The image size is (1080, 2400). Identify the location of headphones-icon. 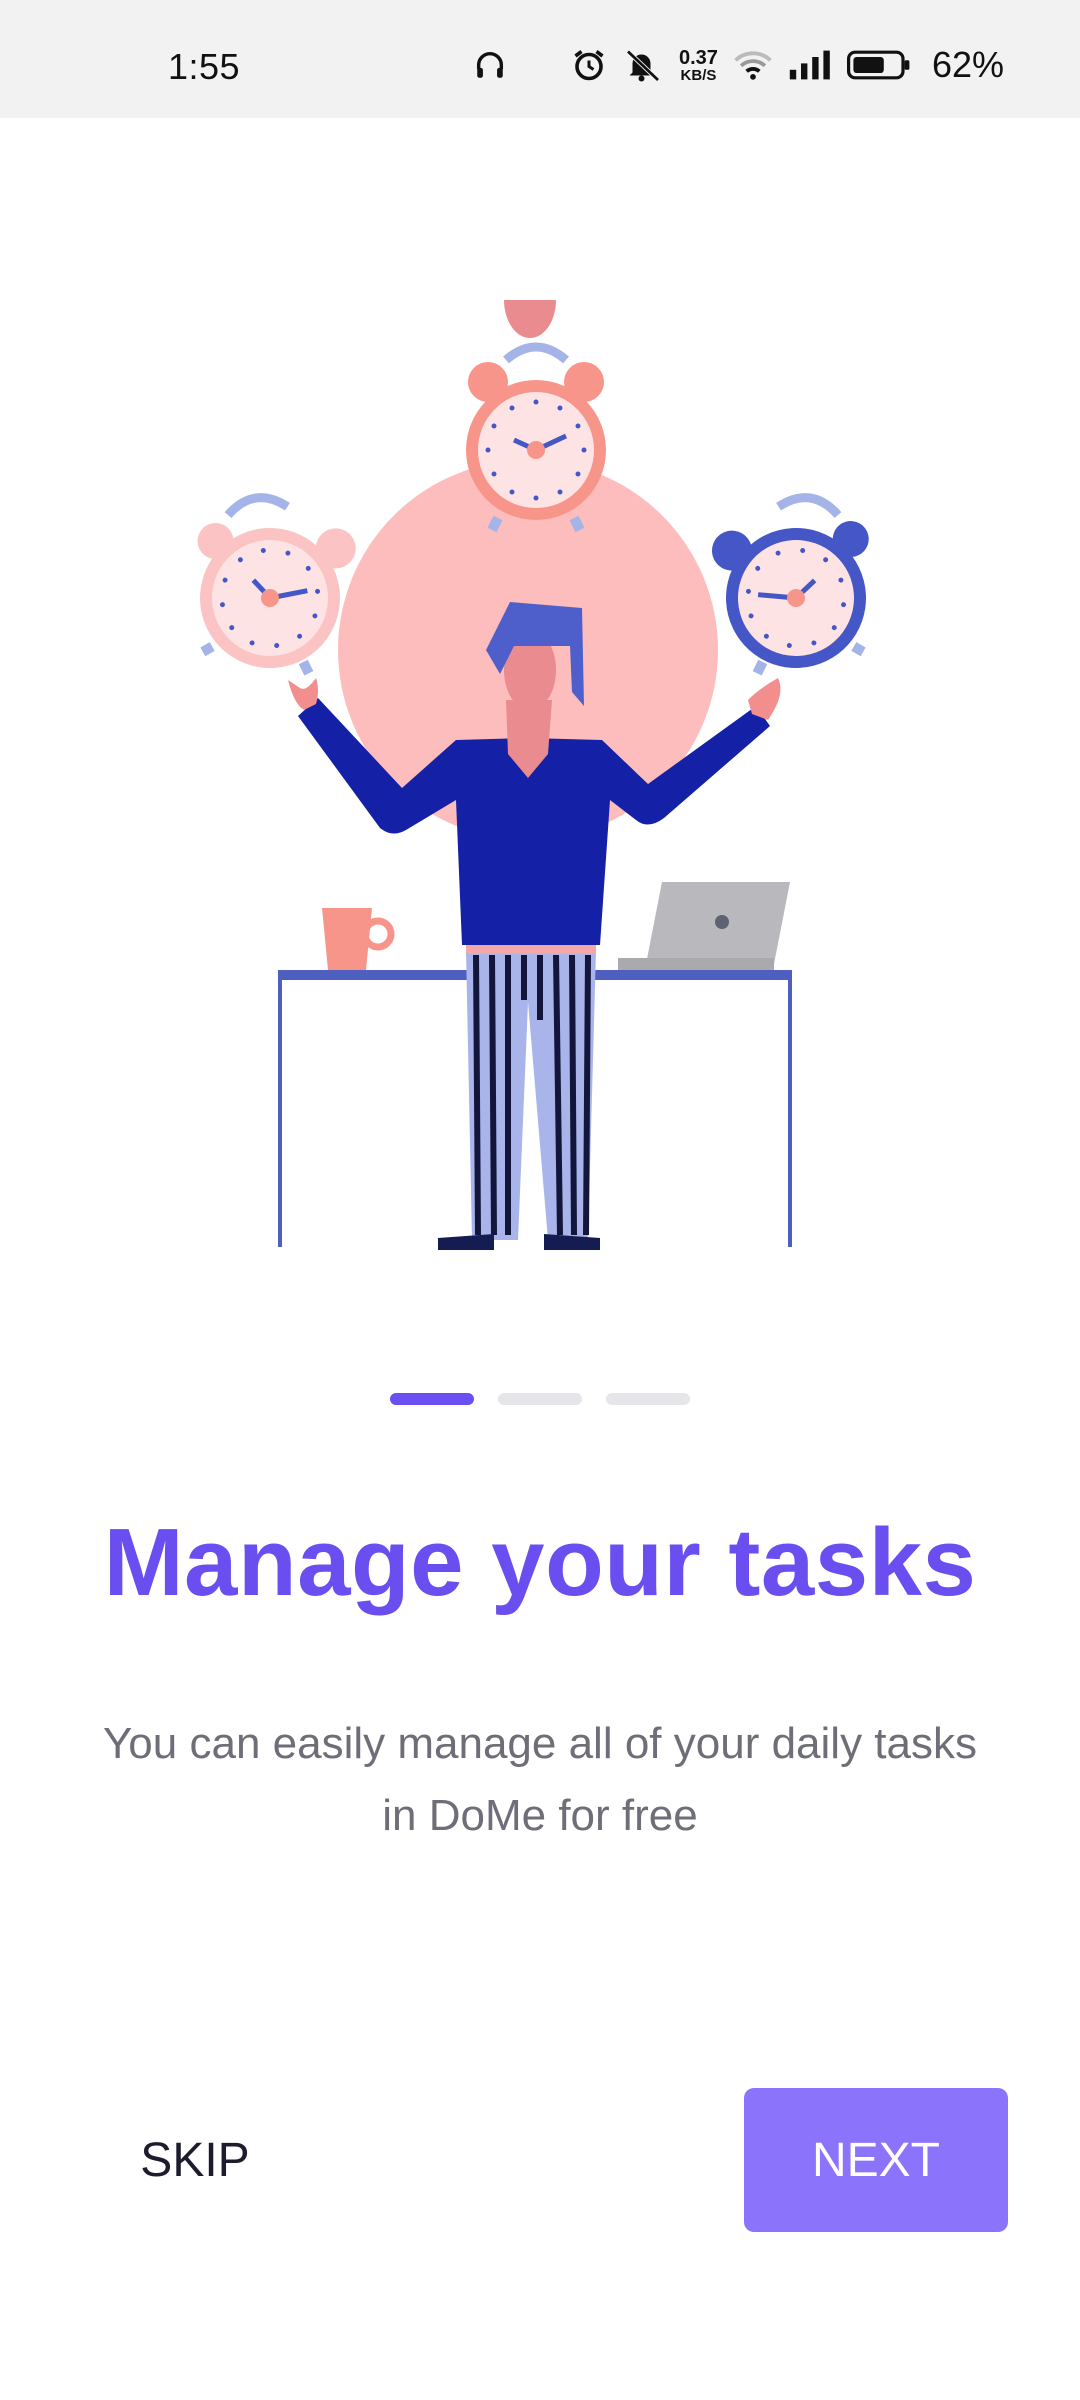
(490, 65).